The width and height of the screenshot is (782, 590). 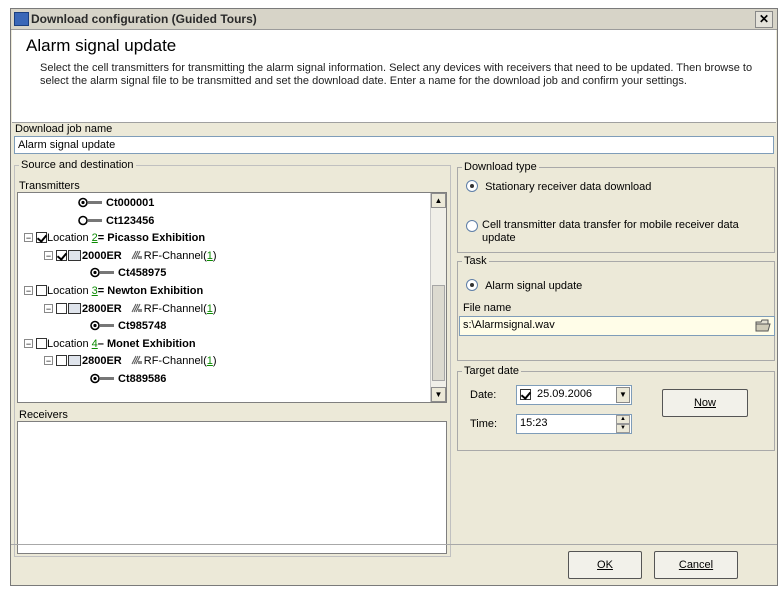 I want to click on tree-scrollbar: ▲ ▼, so click(x=438, y=297).